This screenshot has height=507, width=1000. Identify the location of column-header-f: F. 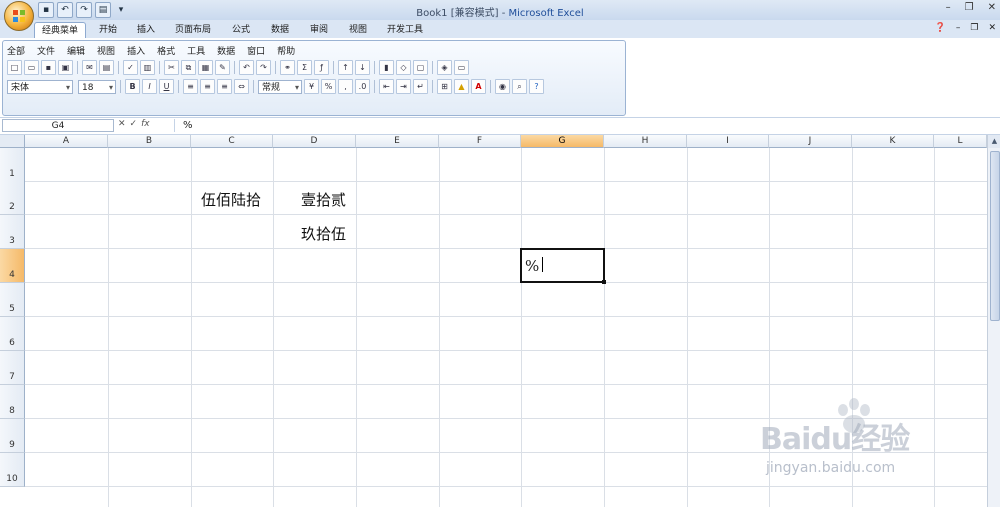
(480, 141).